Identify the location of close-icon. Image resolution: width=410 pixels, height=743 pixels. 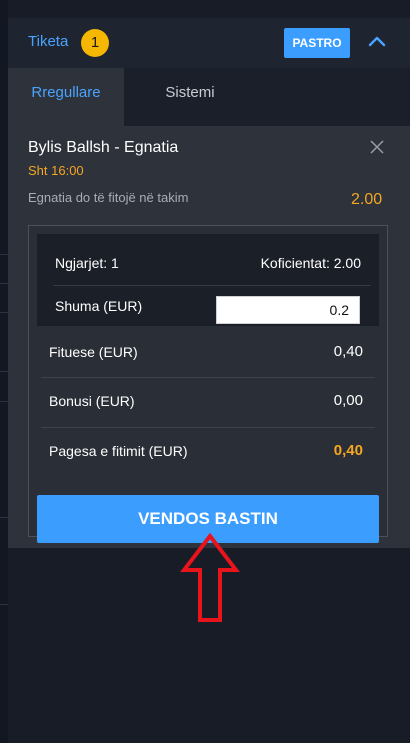
(377, 147).